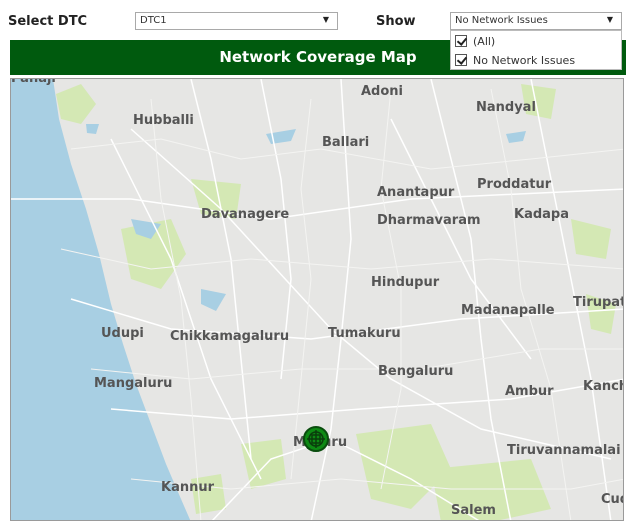 This screenshot has width=634, height=521. Describe the element at coordinates (514, 184) in the screenshot. I see `city-label: Proddatur` at that location.